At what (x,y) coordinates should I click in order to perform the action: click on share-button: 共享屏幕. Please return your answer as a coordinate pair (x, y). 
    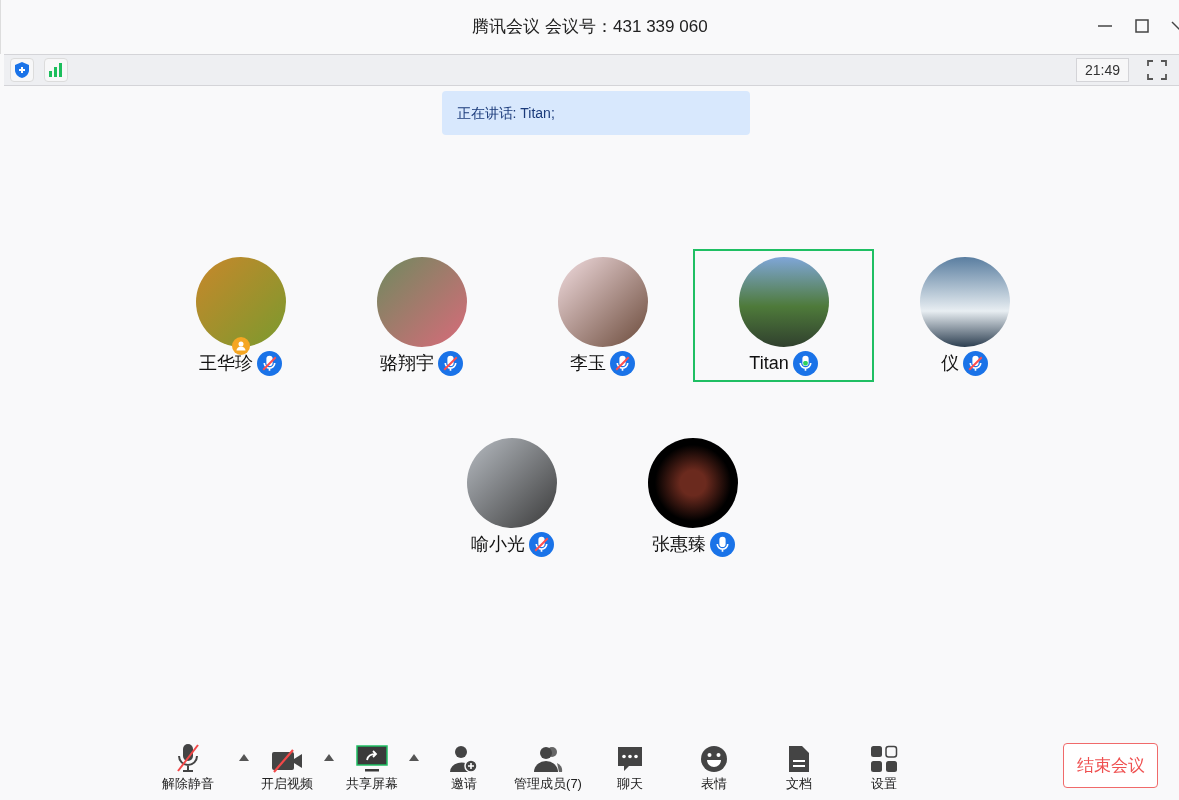
    Looking at the image, I should click on (372, 766).